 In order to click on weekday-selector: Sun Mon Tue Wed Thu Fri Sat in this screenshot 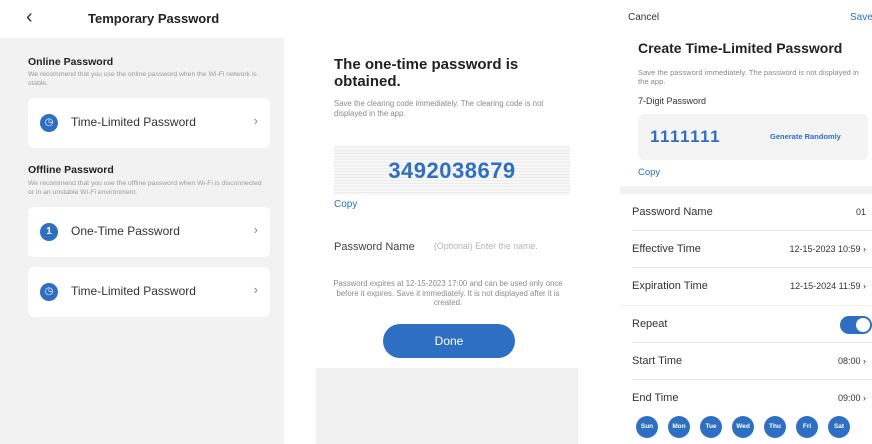, I will do `click(746, 428)`.